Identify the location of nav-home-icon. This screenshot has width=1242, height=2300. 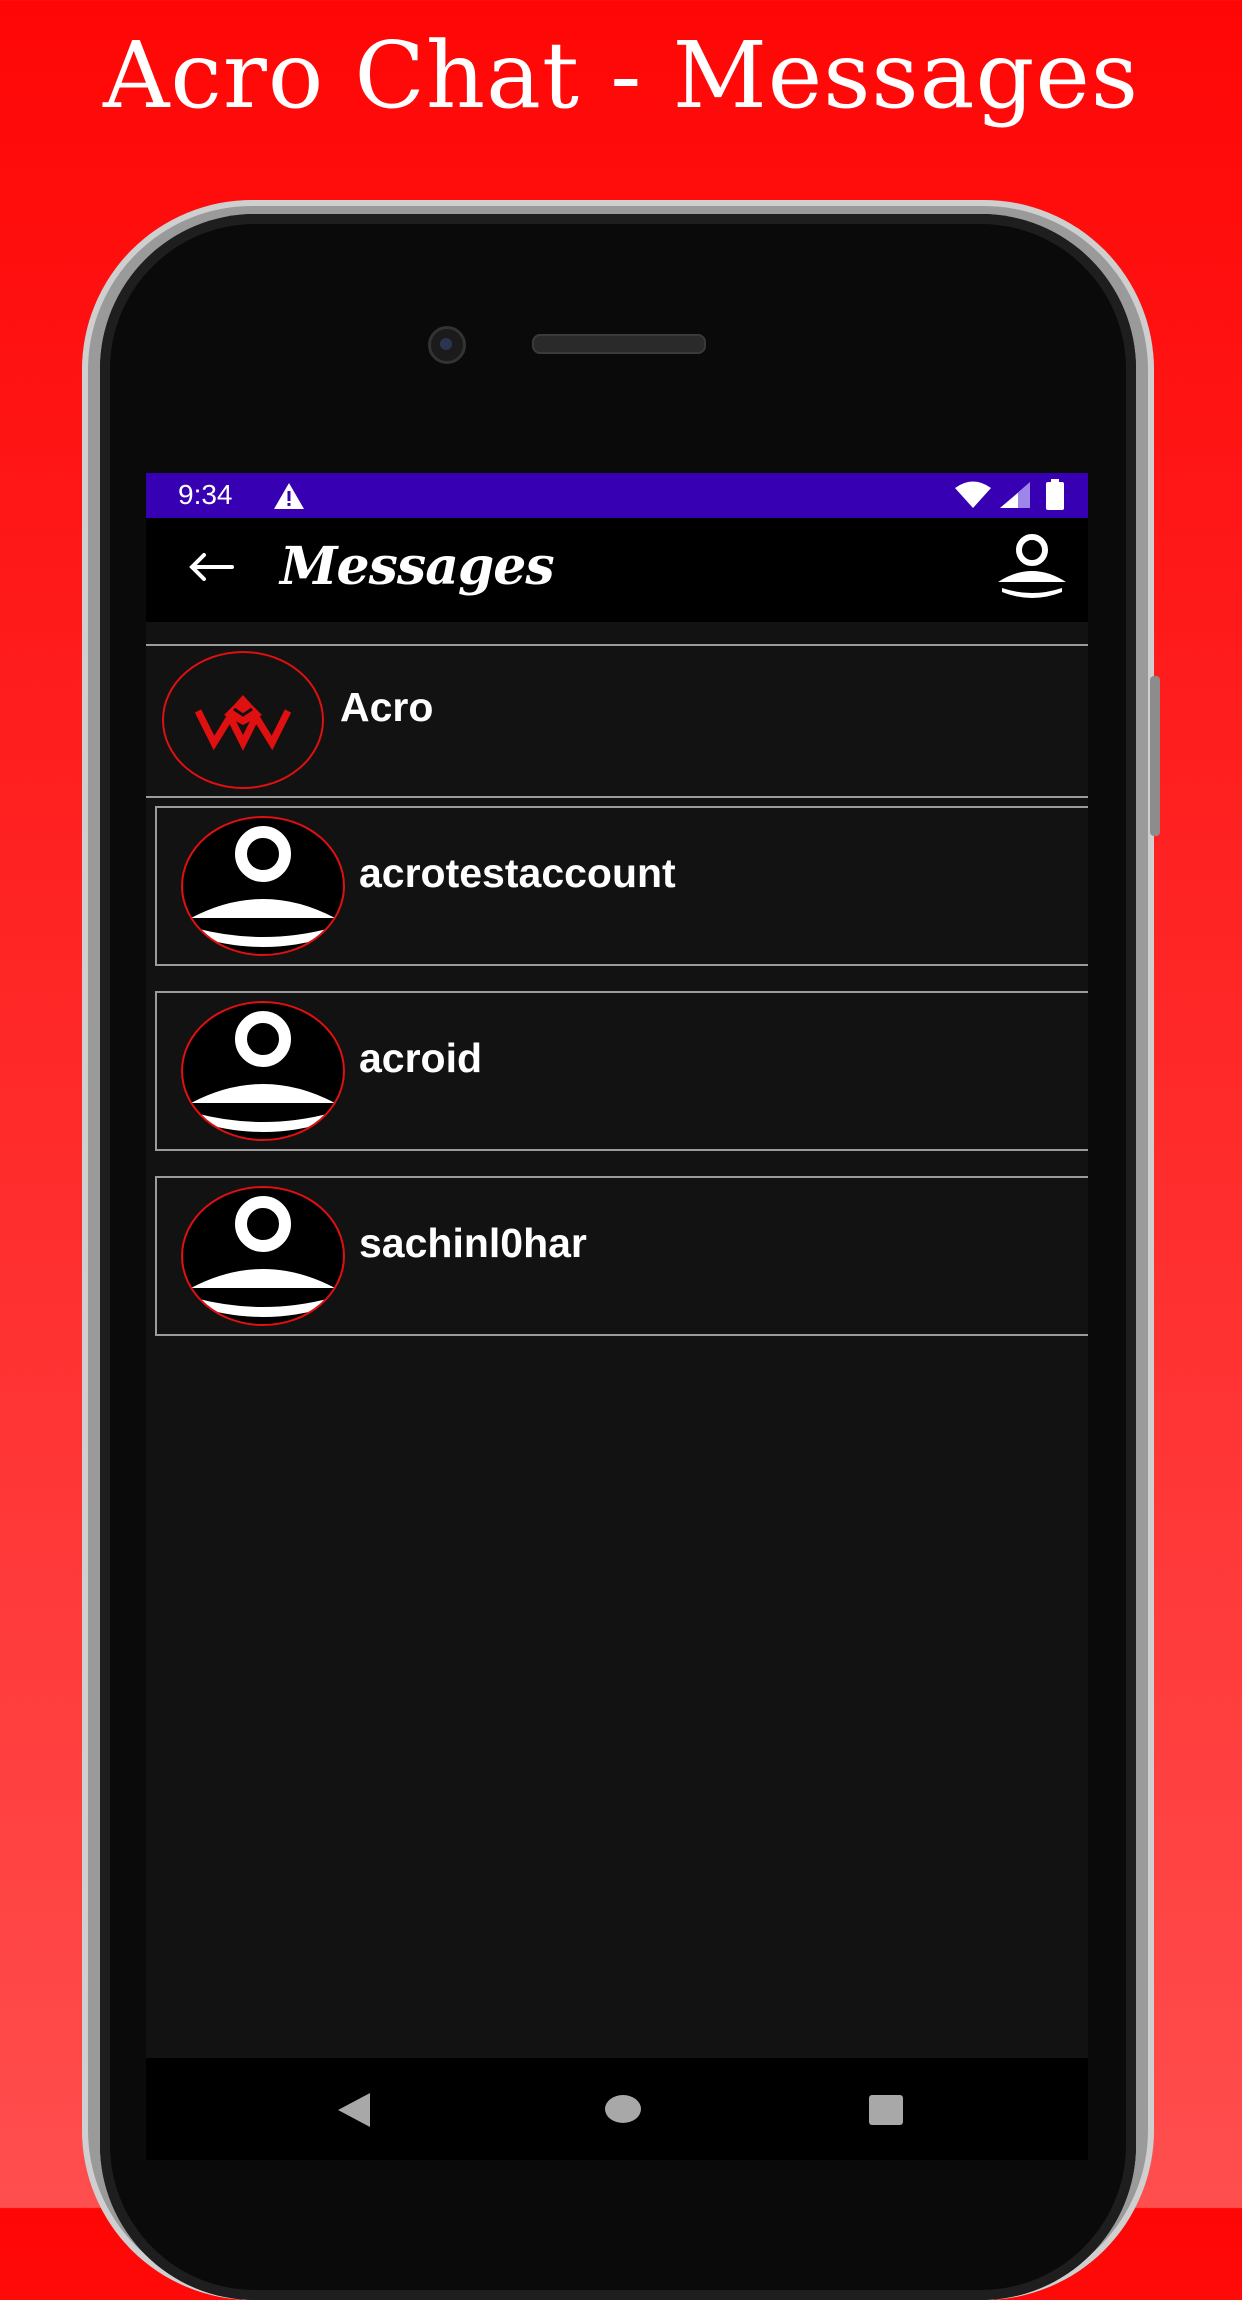
(623, 2111).